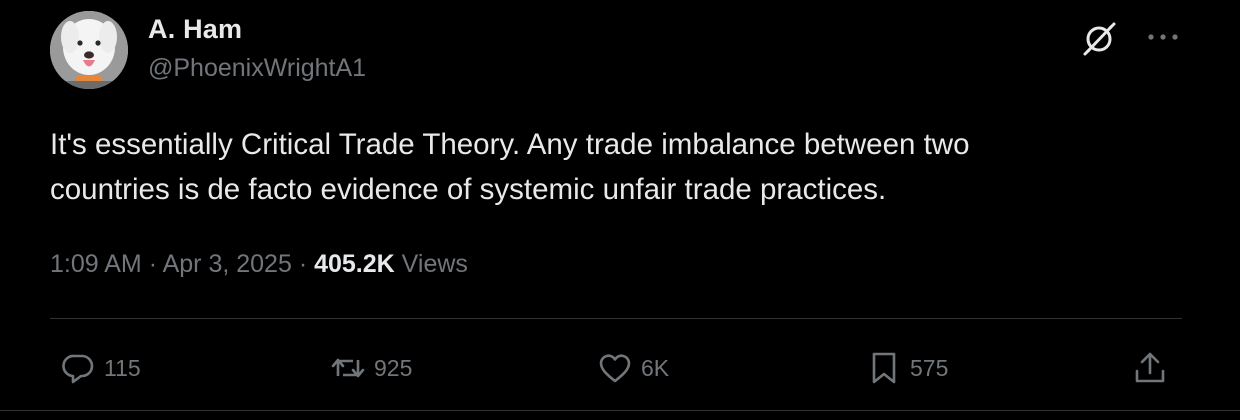 This screenshot has height=420, width=1240. Describe the element at coordinates (620, 410) in the screenshot. I see `bottom-divider` at that location.